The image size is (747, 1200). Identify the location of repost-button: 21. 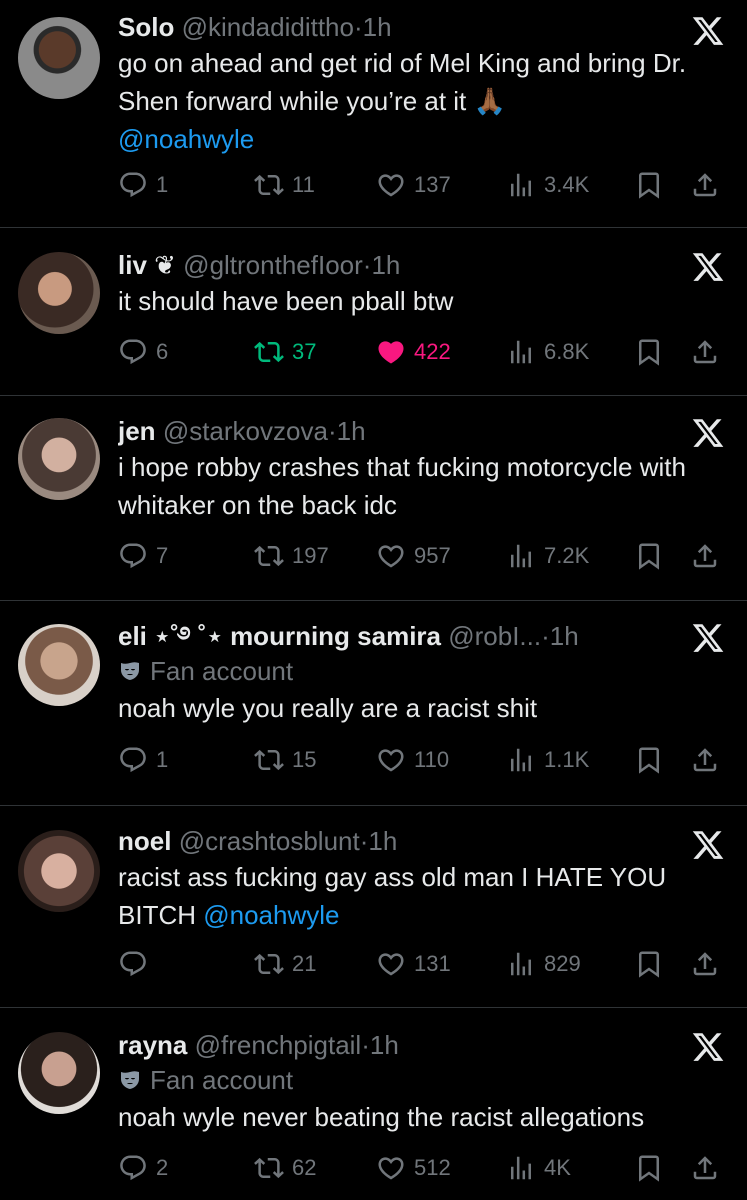
(285, 964).